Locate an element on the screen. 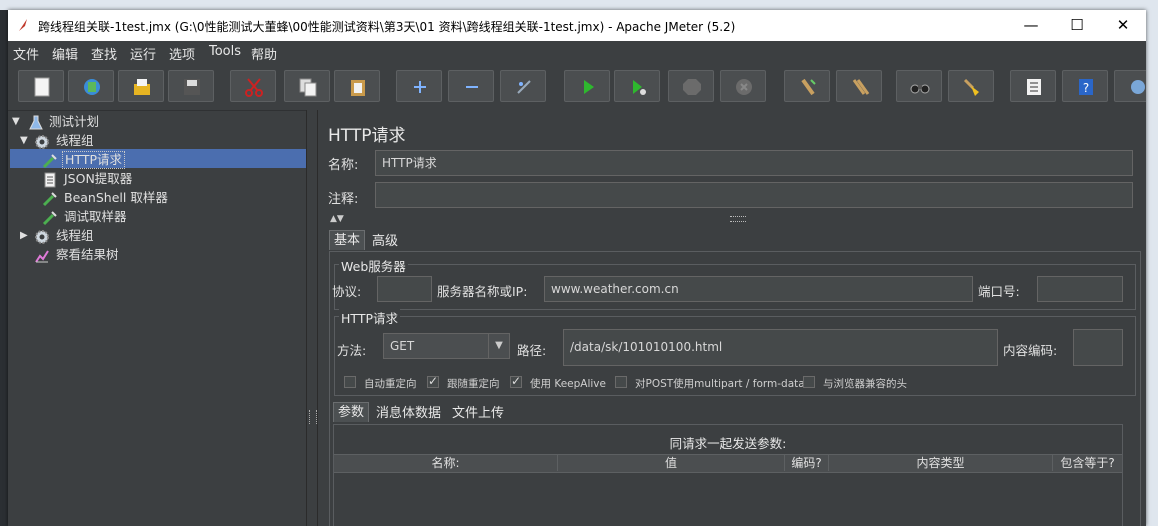  minimize-button: — is located at coordinates (1031, 25).